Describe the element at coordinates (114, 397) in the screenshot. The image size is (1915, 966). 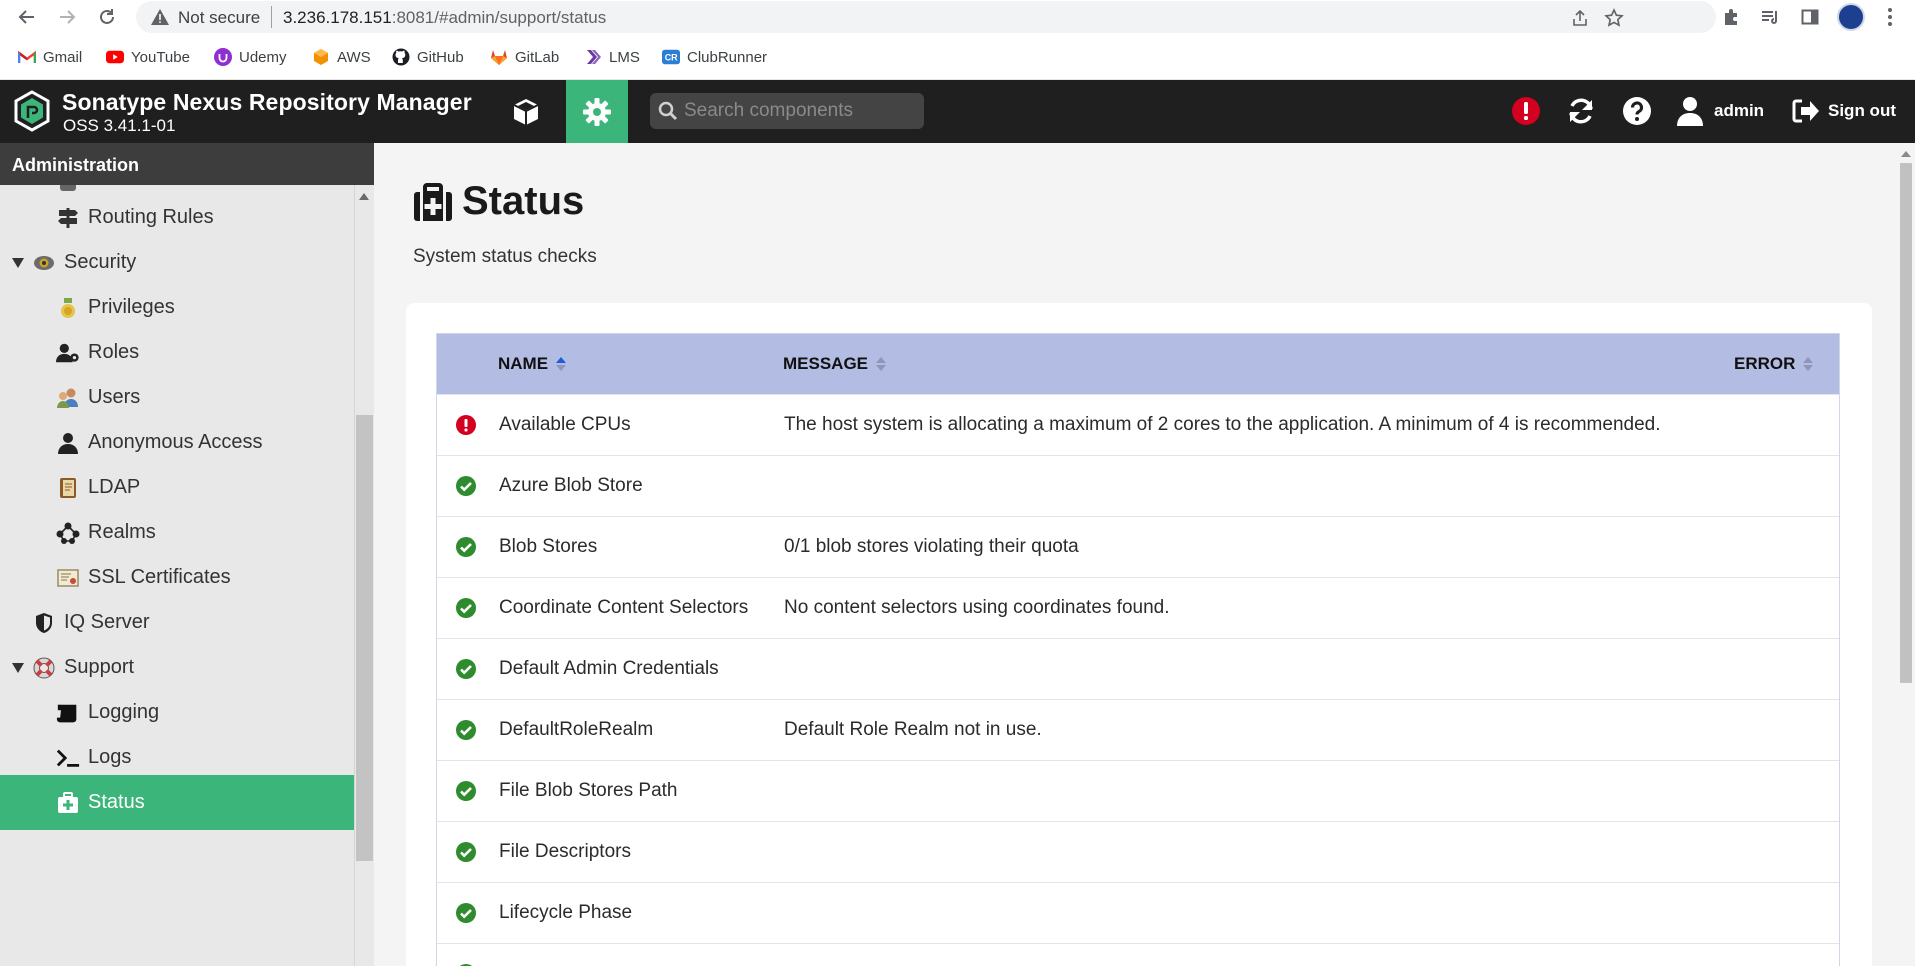
I see `sidebar-item-label: Users` at that location.